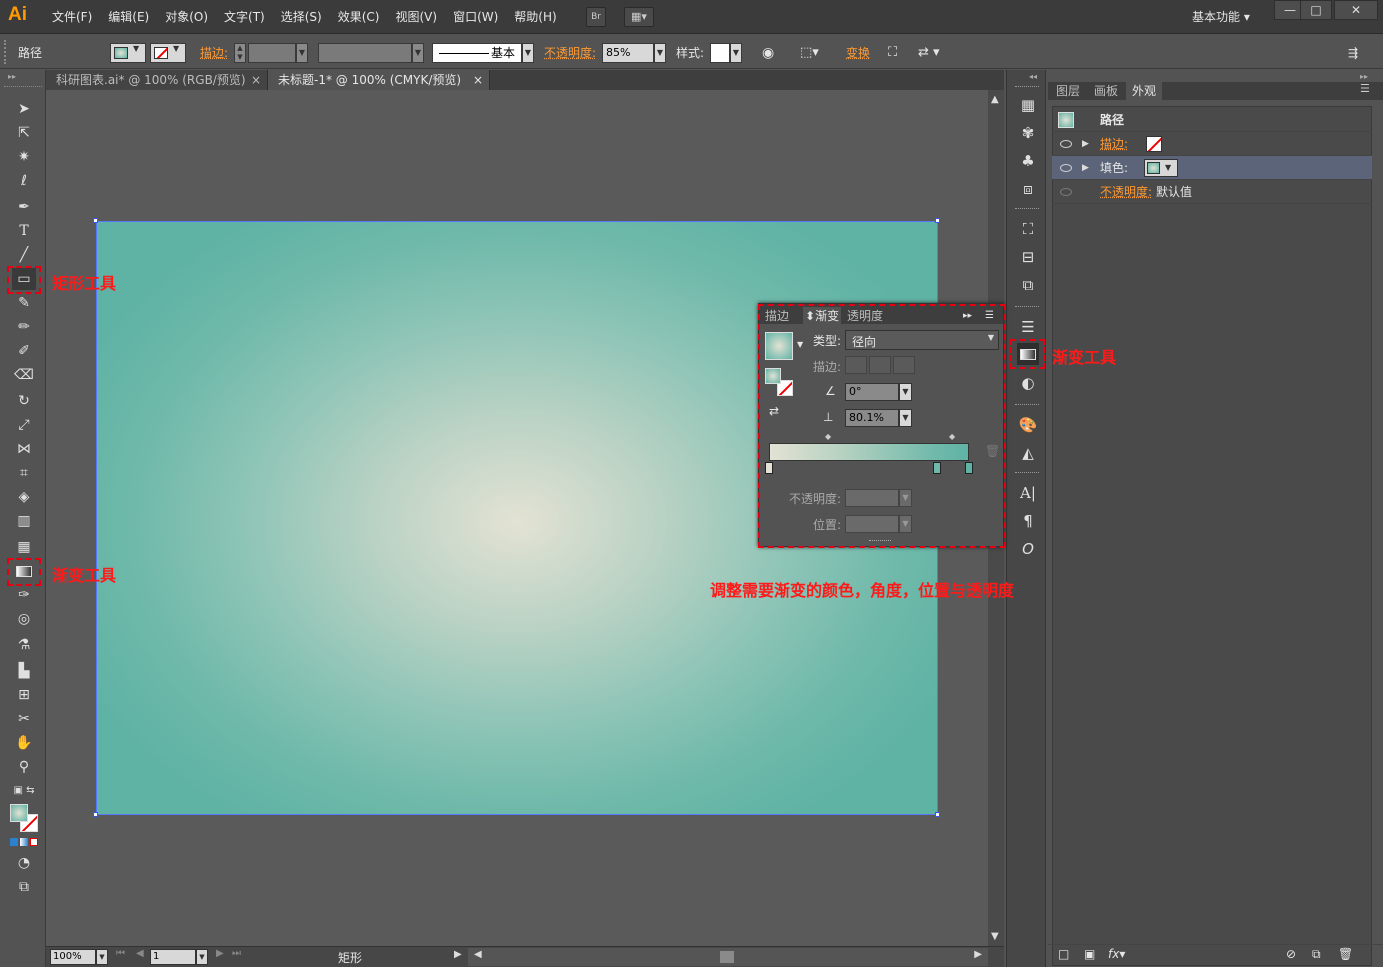 The height and width of the screenshot is (967, 1383). Describe the element at coordinates (639, 17) in the screenshot. I see `arrange-documents-icon: ▦▾` at that location.